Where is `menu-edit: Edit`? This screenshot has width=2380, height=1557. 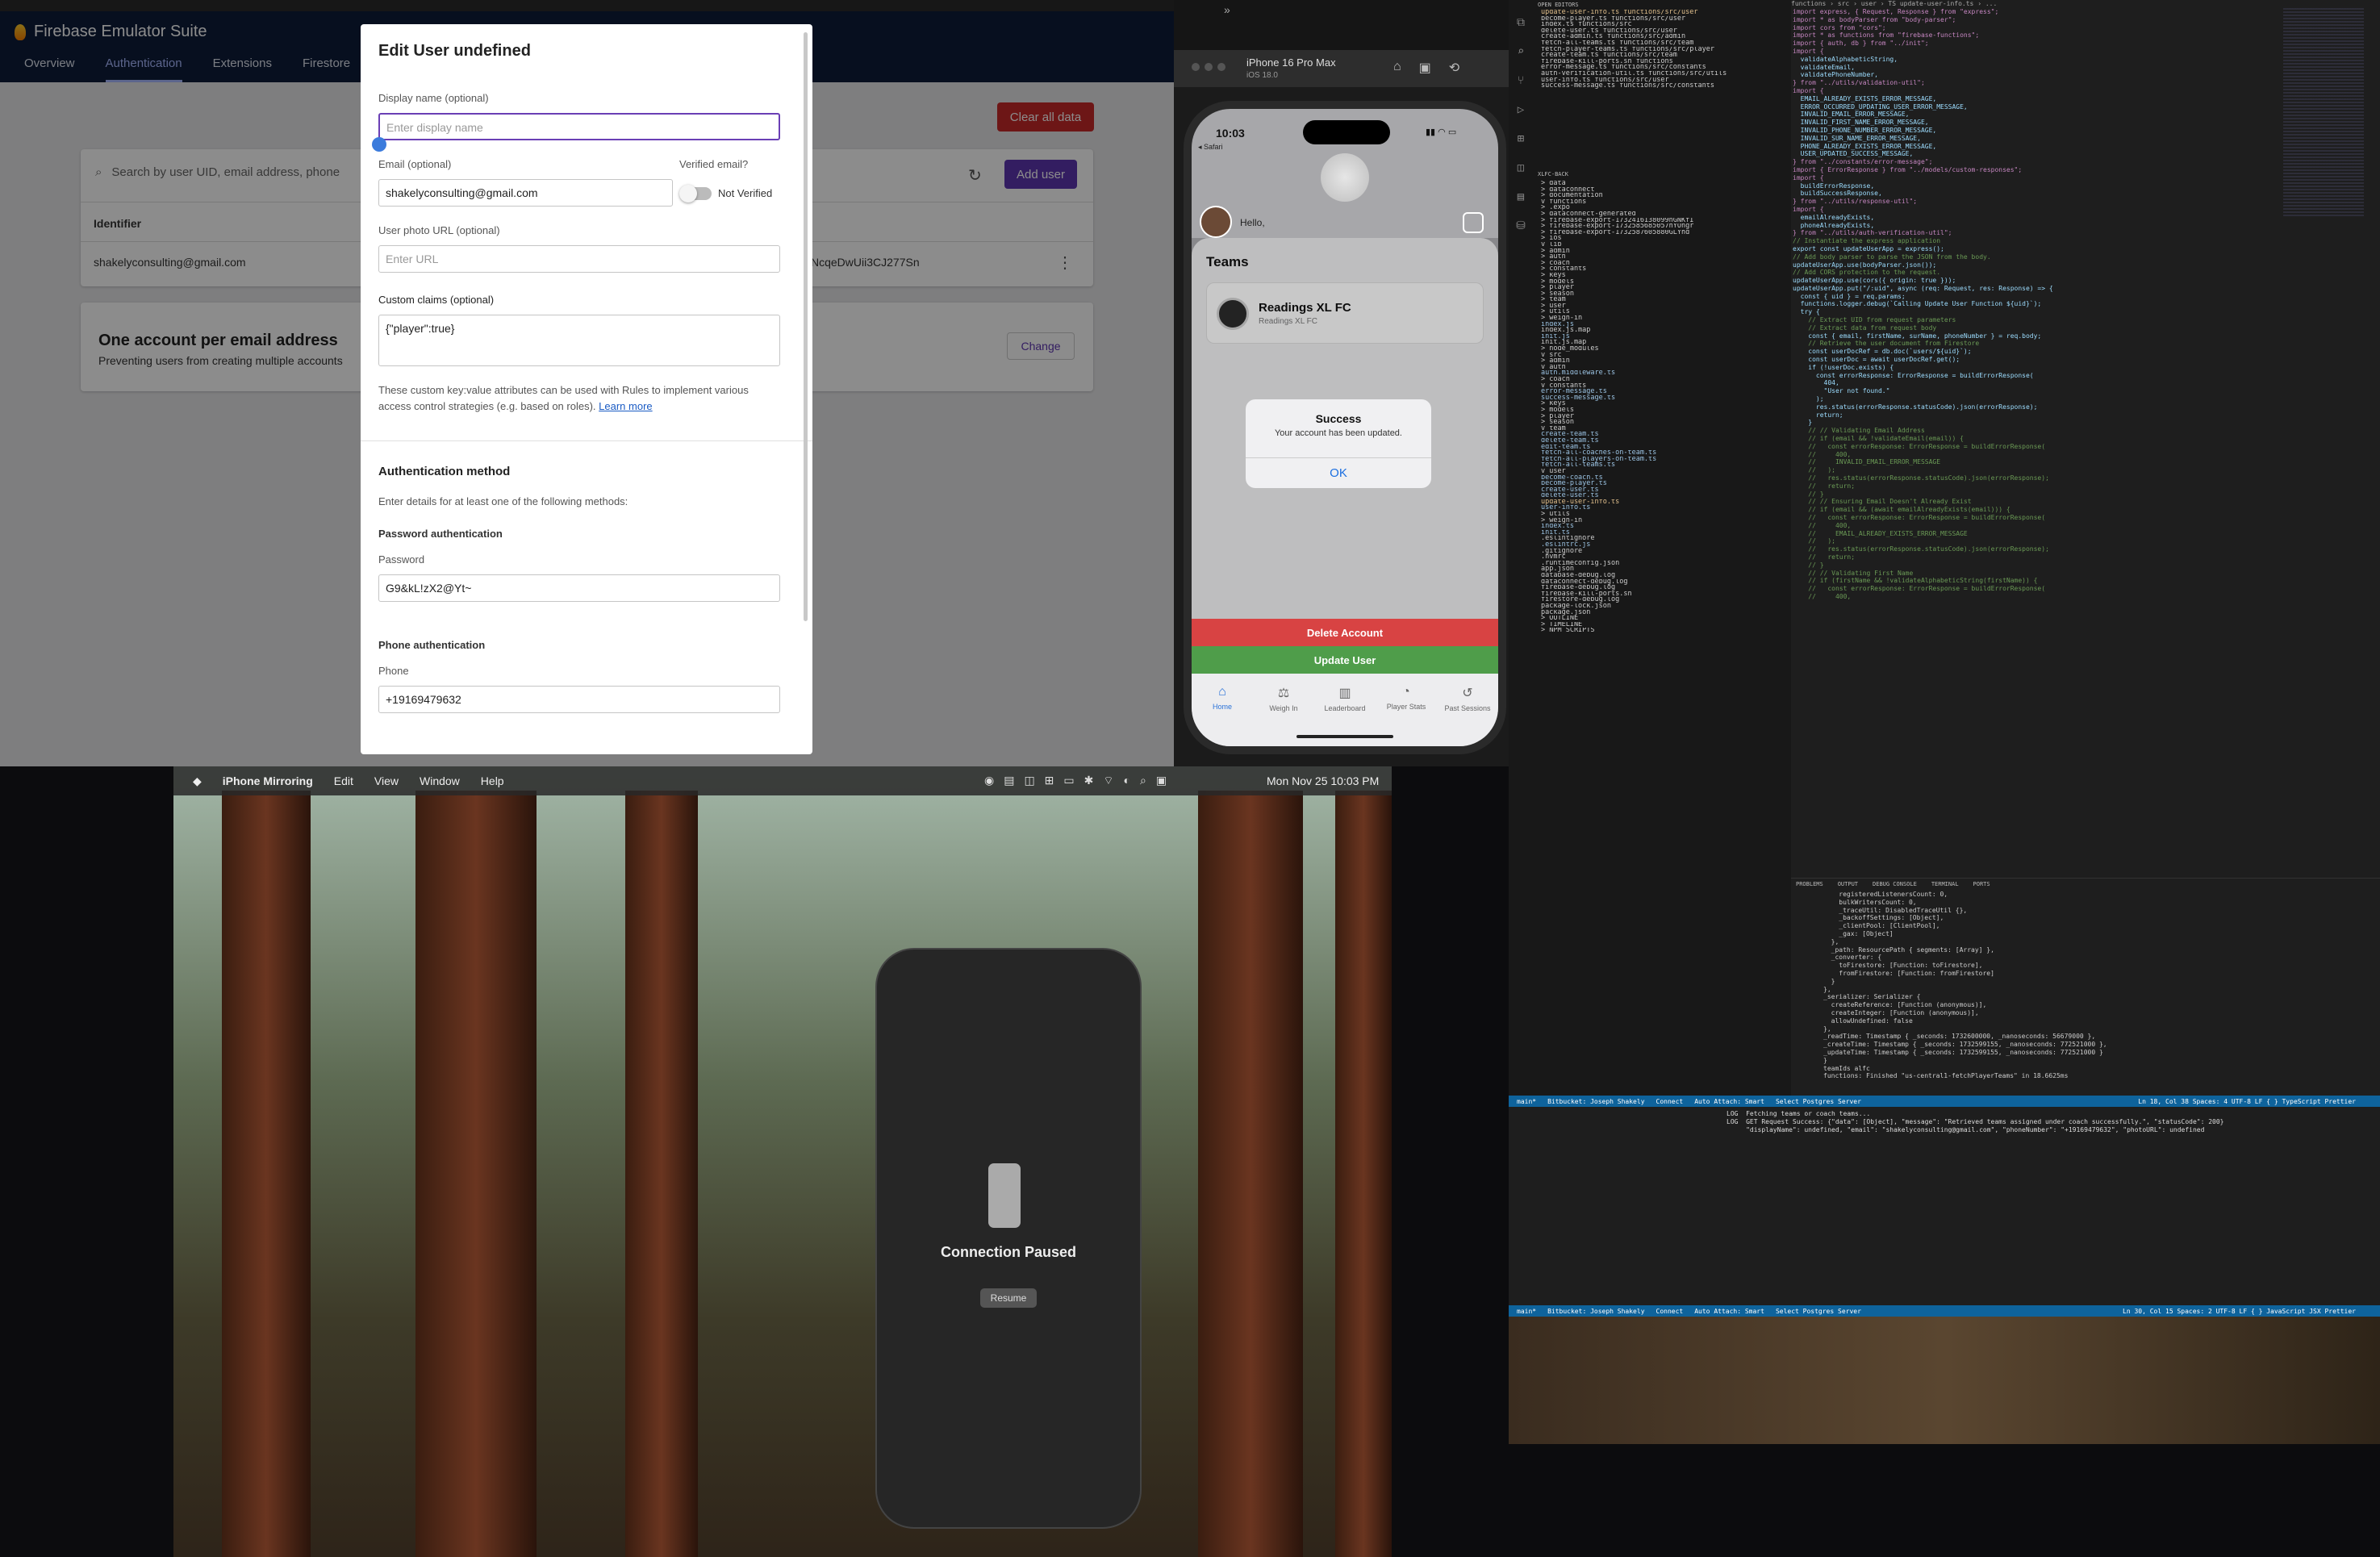
menu-edit: Edit is located at coordinates (343, 780).